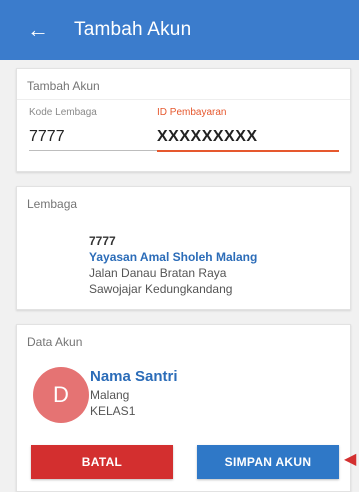 This screenshot has width=359, height=492. What do you see at coordinates (350, 459) in the screenshot?
I see `pointer-arrow-icon: ◀` at bounding box center [350, 459].